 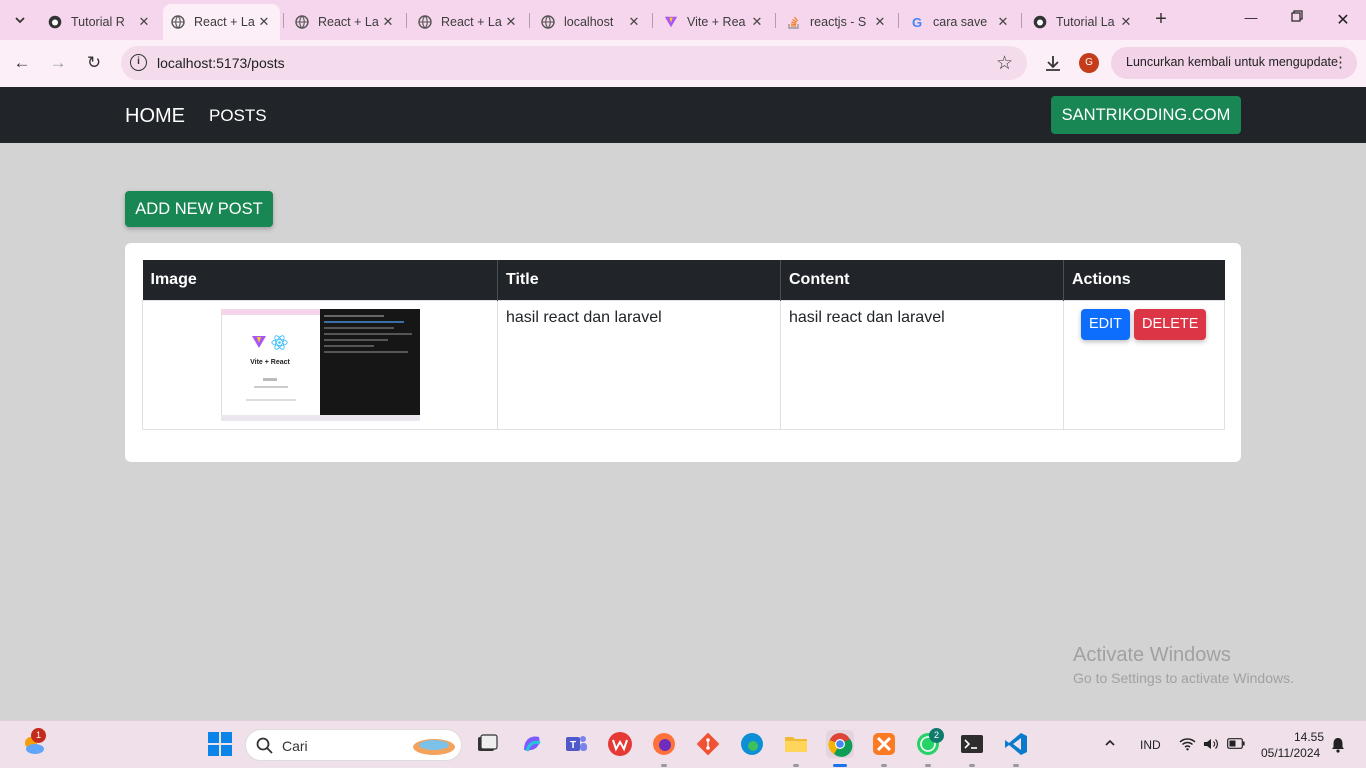 I want to click on browser-tab: Tutorial R ✕, so click(x=100, y=22).